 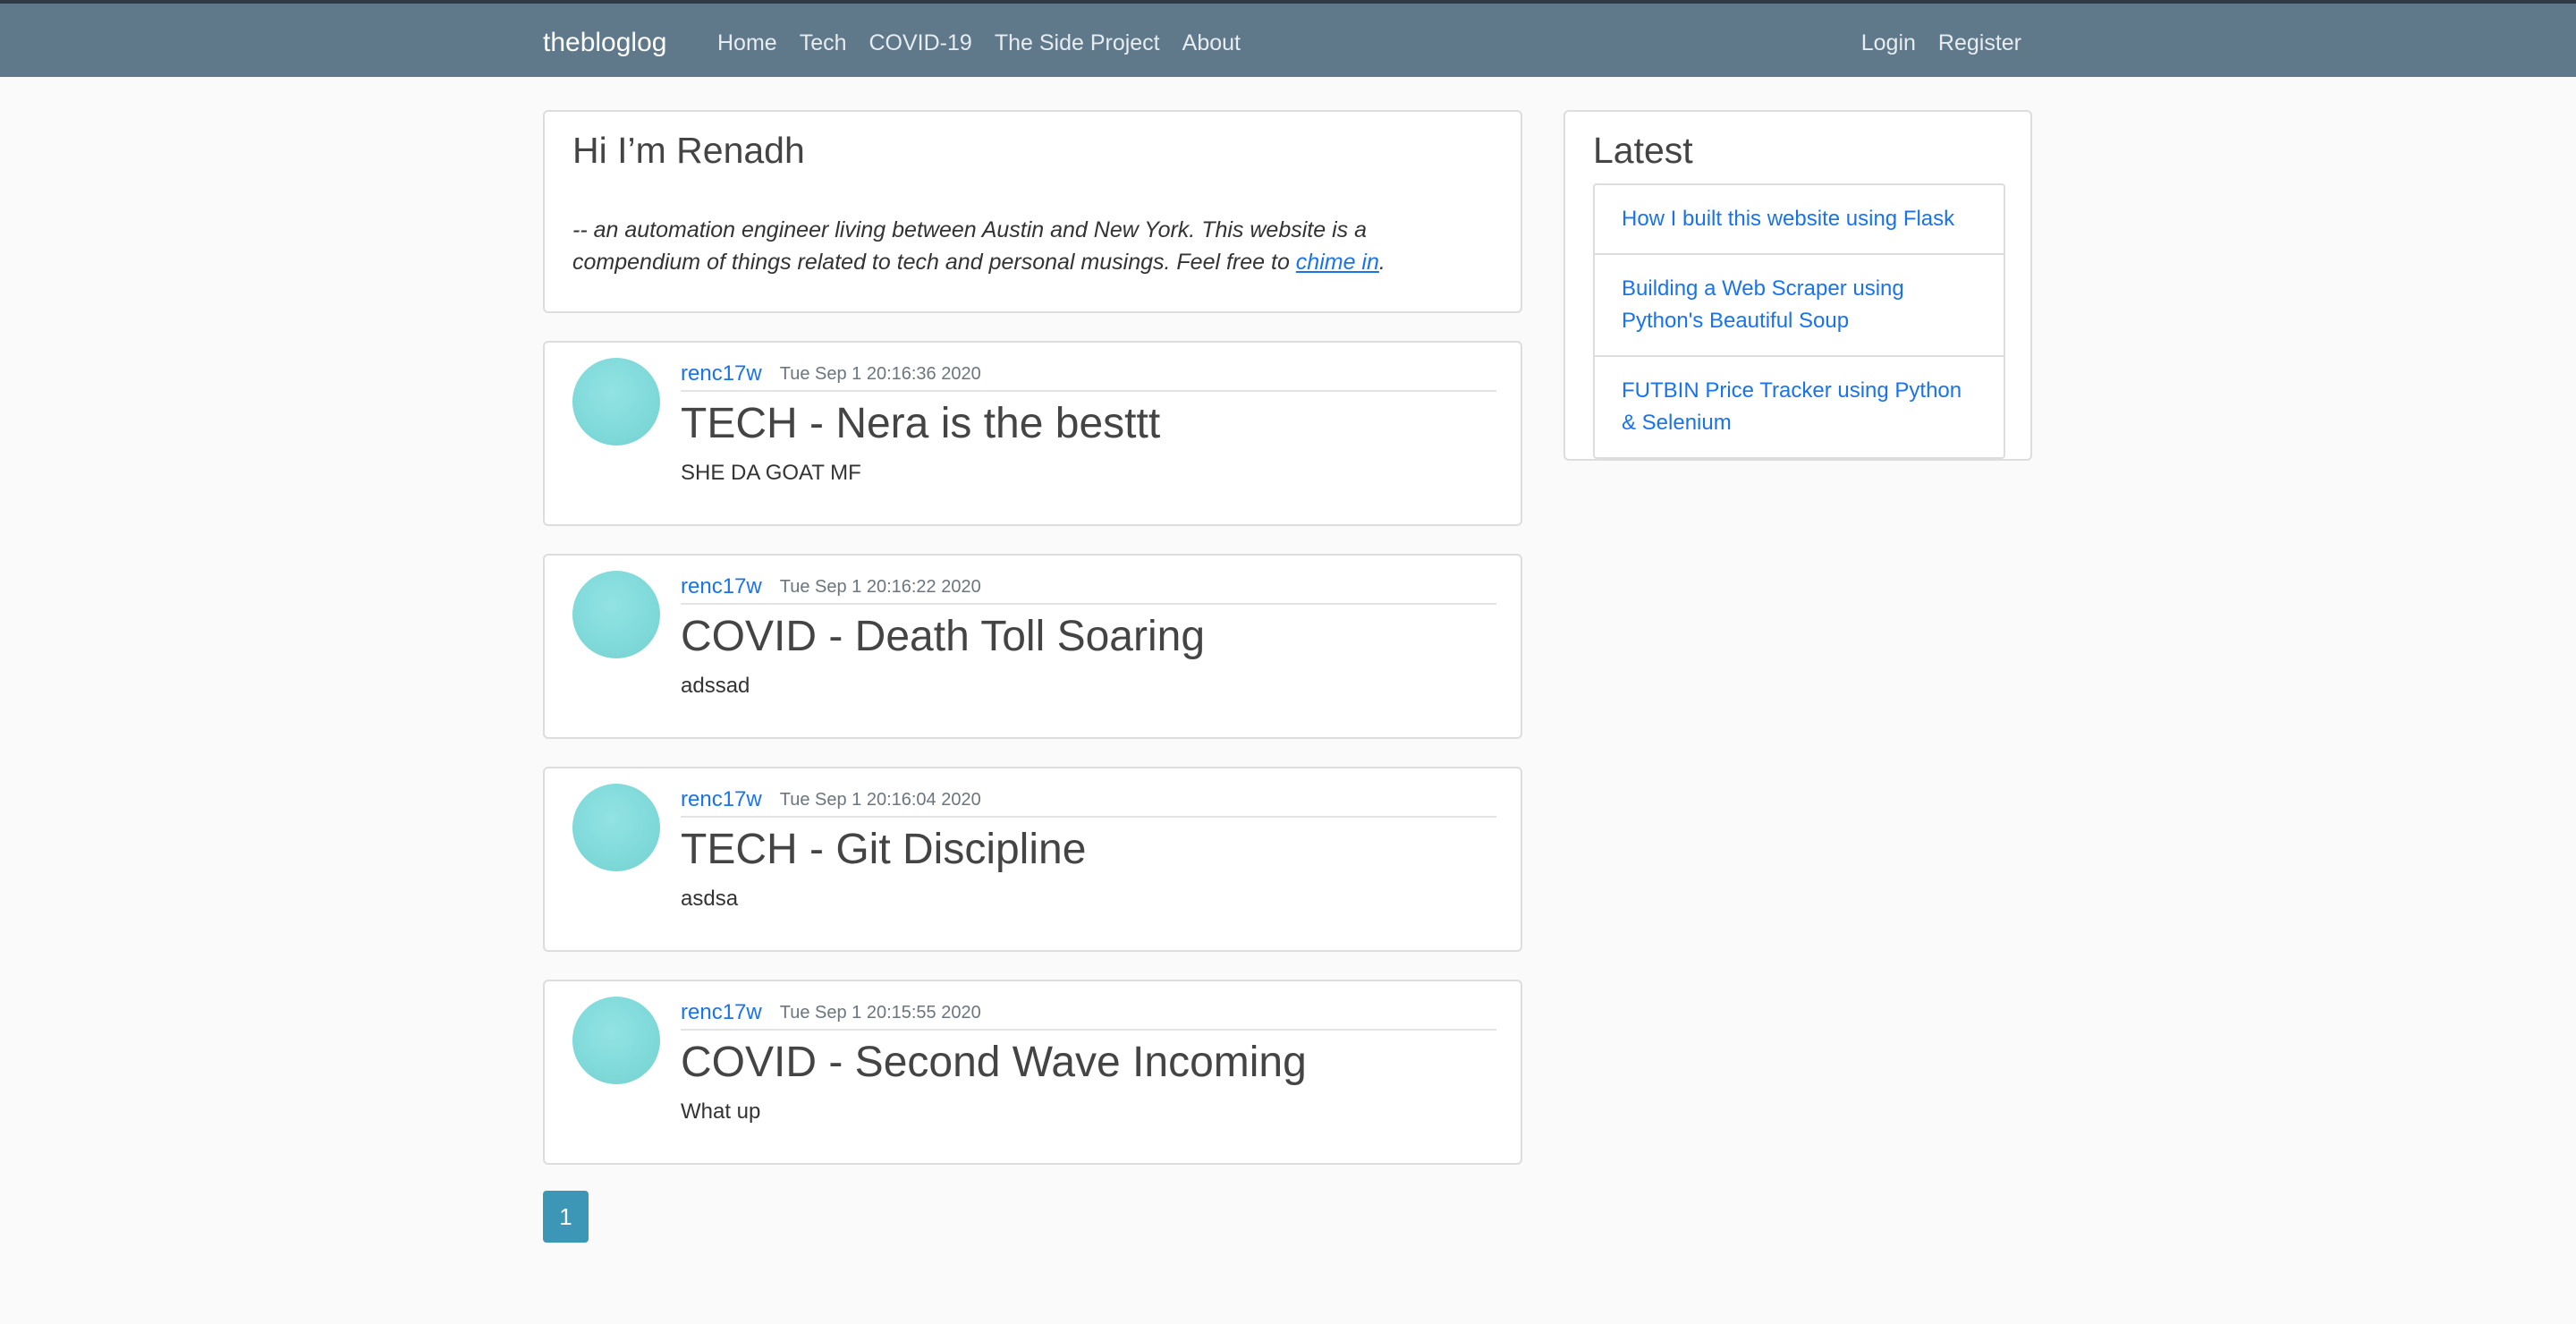 What do you see at coordinates (604, 43) in the screenshot?
I see `brand-logo: thebloglog` at bounding box center [604, 43].